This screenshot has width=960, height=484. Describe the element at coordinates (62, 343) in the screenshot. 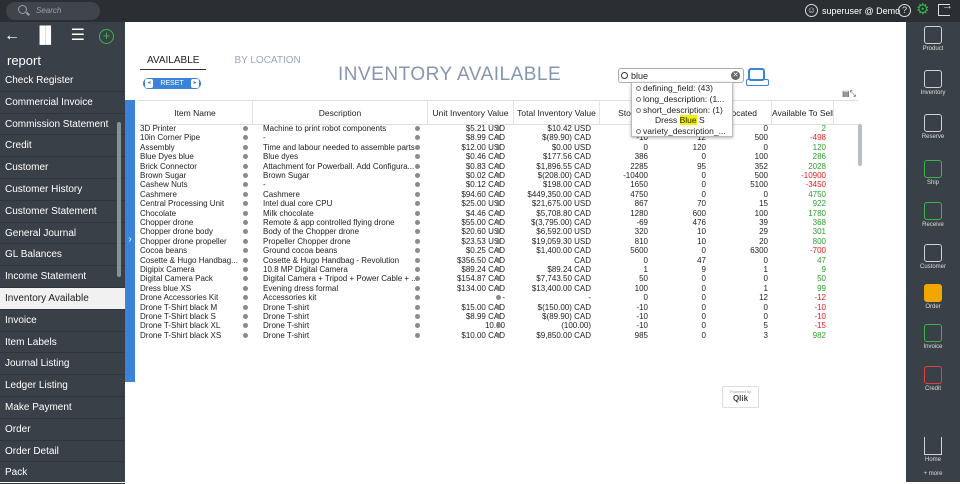

I see `sidebar-item: Item Labels` at that location.